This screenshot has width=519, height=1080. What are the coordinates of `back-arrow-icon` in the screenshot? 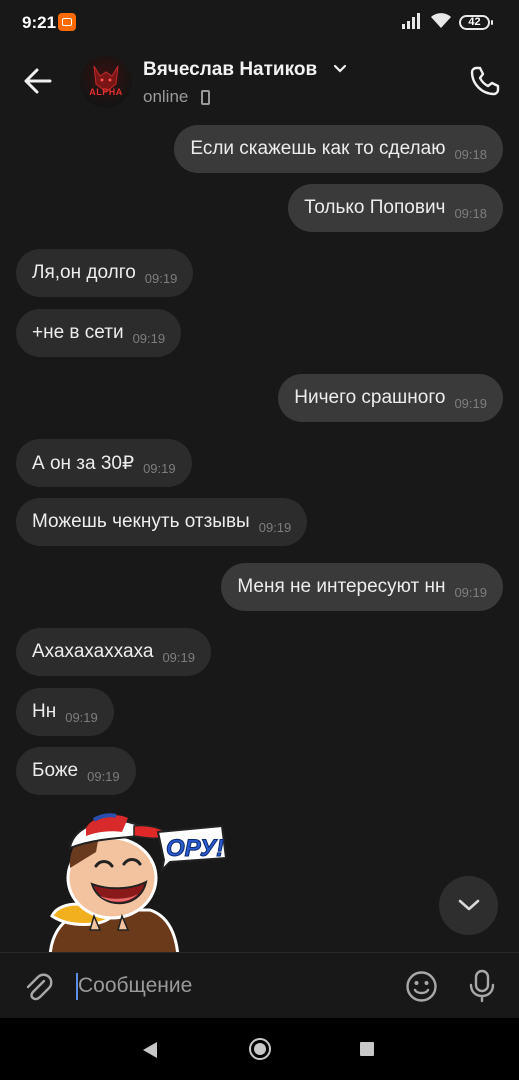 It's located at (38, 81).